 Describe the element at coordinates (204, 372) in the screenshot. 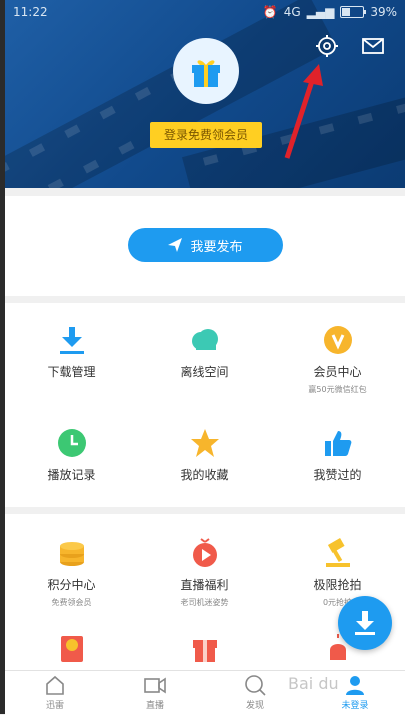

I see `grid-item-label: 离线空间` at that location.